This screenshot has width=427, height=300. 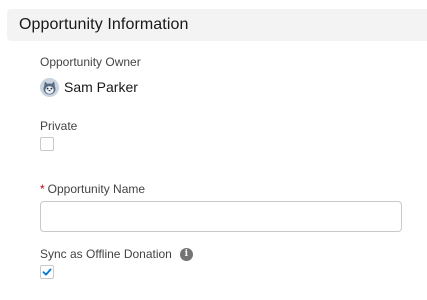 I want to click on opportunity-name-input, so click(x=221, y=216).